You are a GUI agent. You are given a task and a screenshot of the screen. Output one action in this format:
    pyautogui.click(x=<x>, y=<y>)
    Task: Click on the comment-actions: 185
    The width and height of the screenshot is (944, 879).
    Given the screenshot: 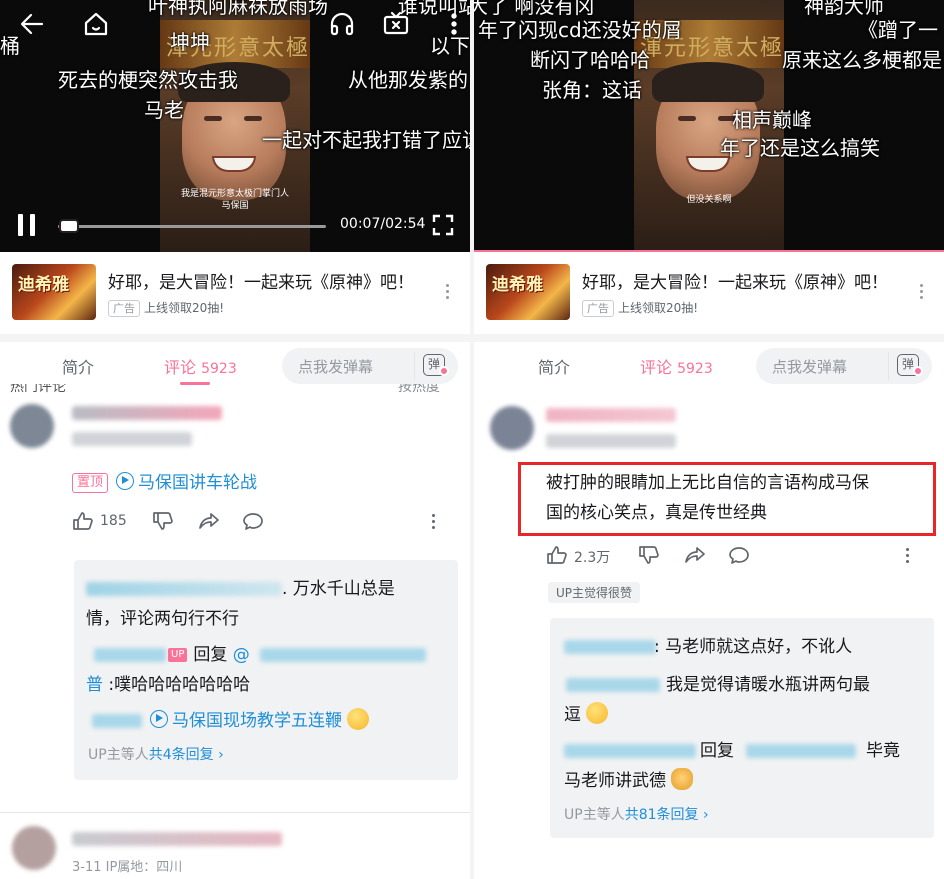 What is the action you would take?
    pyautogui.click(x=257, y=522)
    